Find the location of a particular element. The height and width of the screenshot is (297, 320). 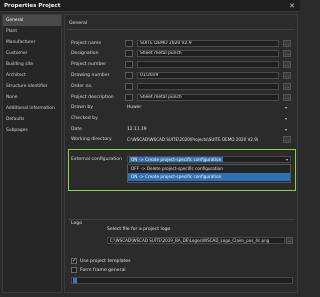

selection-marker is located at coordinates (75, 280).